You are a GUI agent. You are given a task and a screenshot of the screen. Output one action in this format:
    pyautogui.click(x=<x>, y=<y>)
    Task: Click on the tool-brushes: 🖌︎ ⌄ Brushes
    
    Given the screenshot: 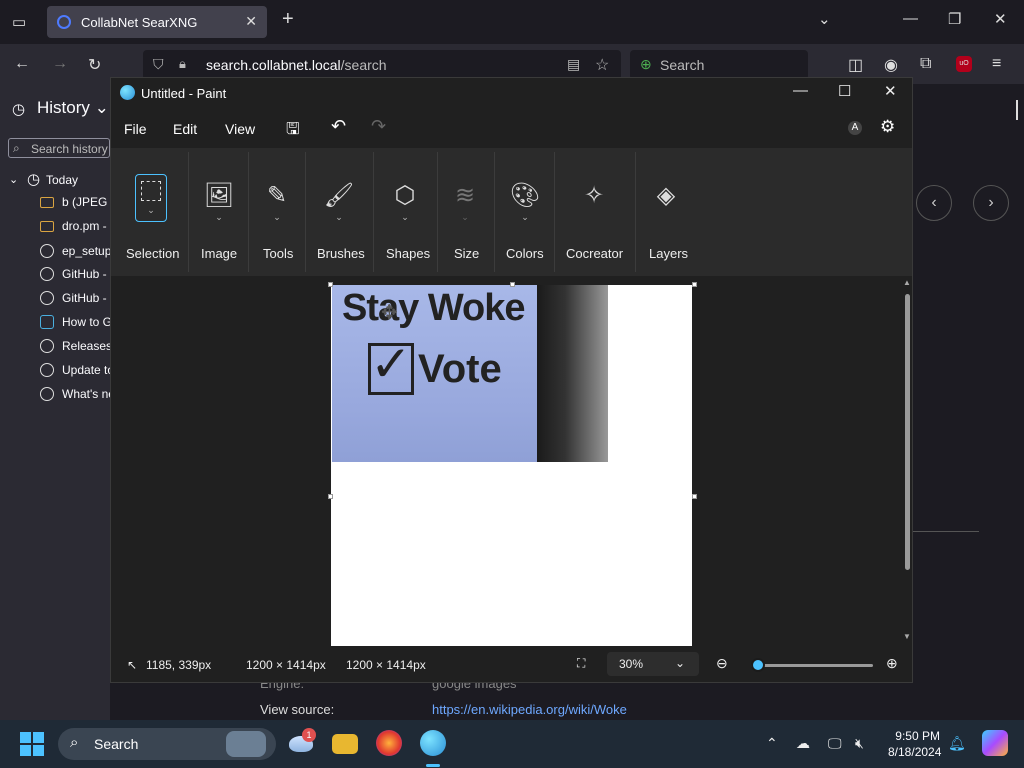 What is the action you would take?
    pyautogui.click(x=341, y=212)
    